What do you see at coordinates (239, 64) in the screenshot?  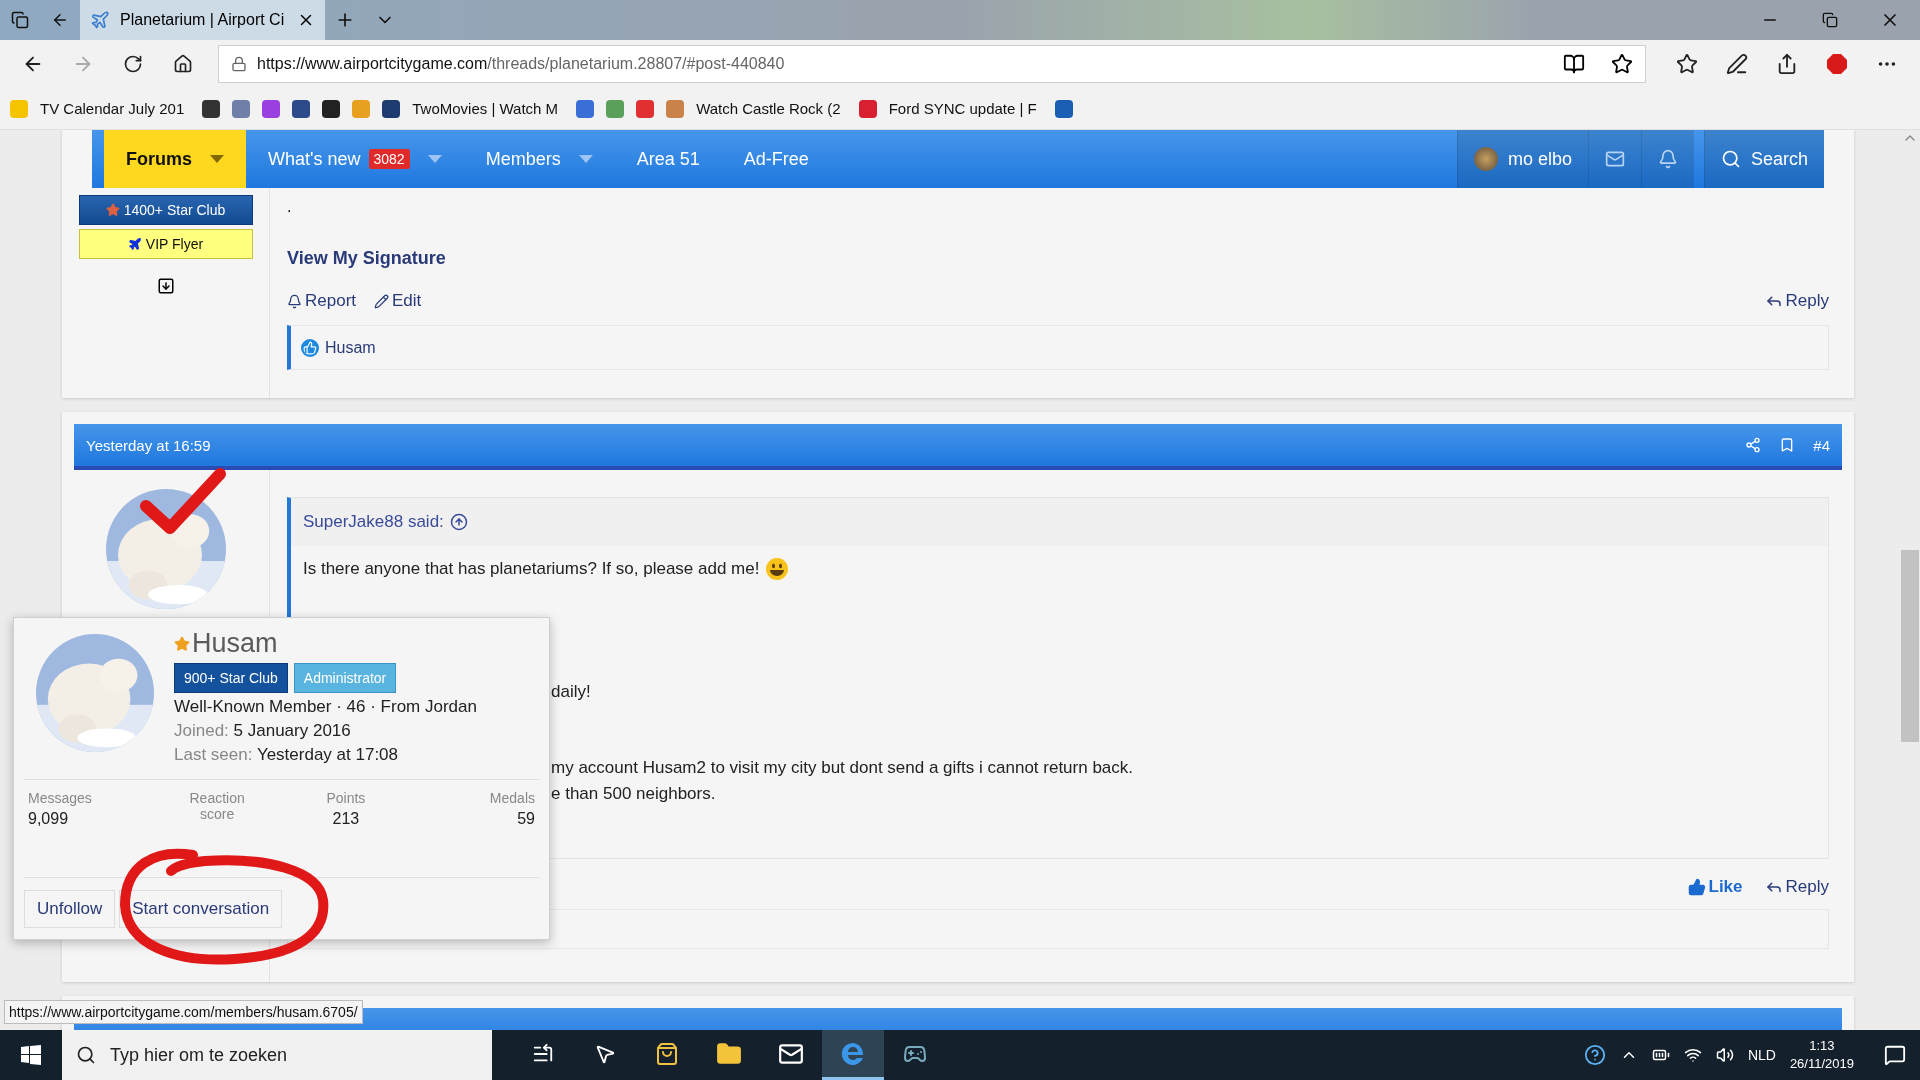 I see `lock-icon` at bounding box center [239, 64].